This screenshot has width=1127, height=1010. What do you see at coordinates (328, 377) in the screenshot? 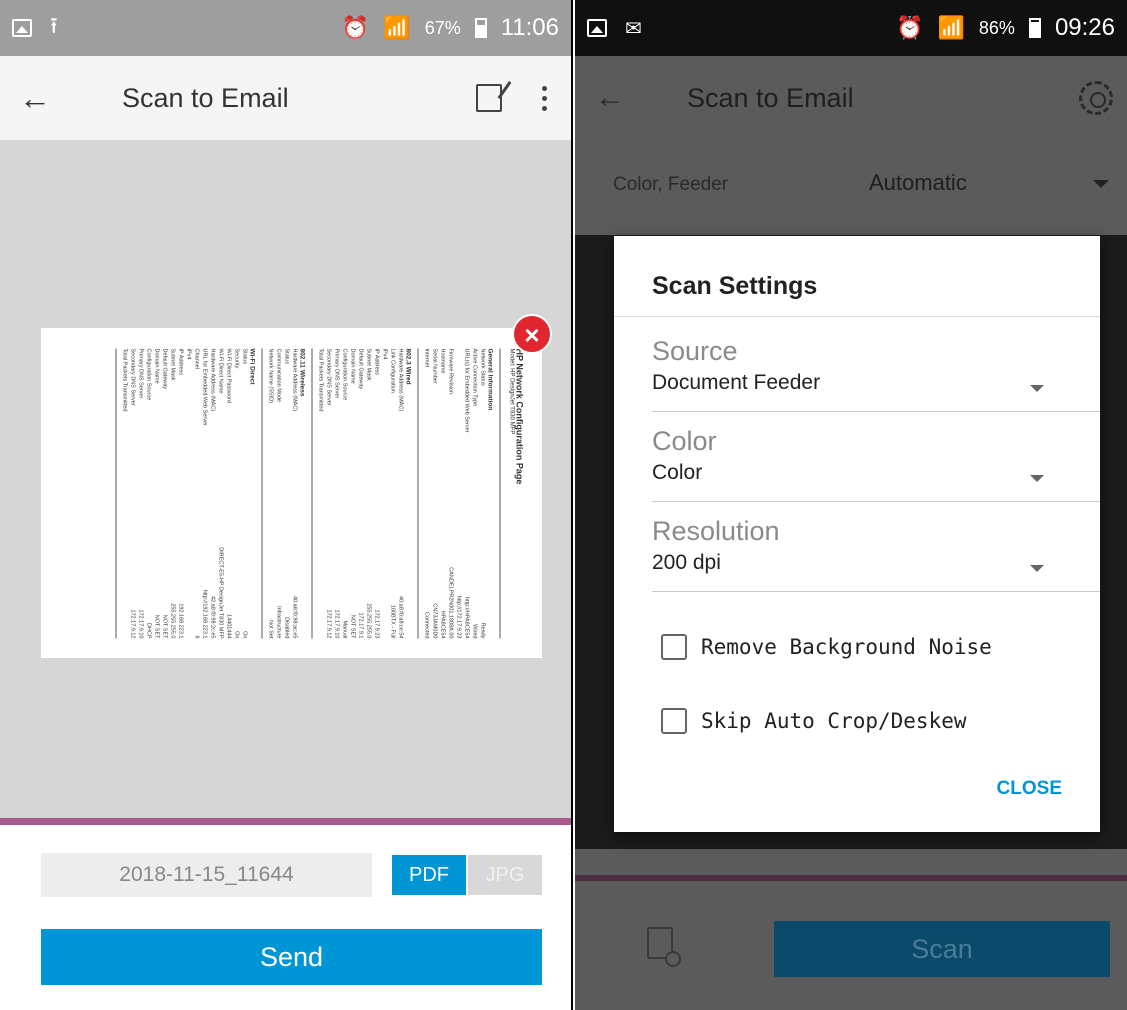
I see `document-row-key: Secondary DNS Server` at bounding box center [328, 377].